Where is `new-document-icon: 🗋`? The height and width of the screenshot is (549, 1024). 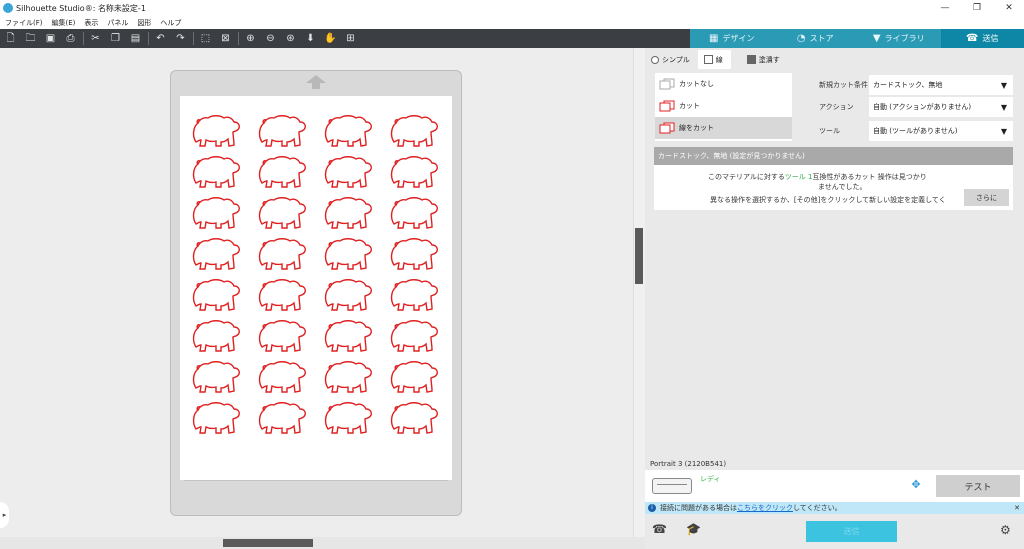 new-document-icon: 🗋 is located at coordinates (10, 39).